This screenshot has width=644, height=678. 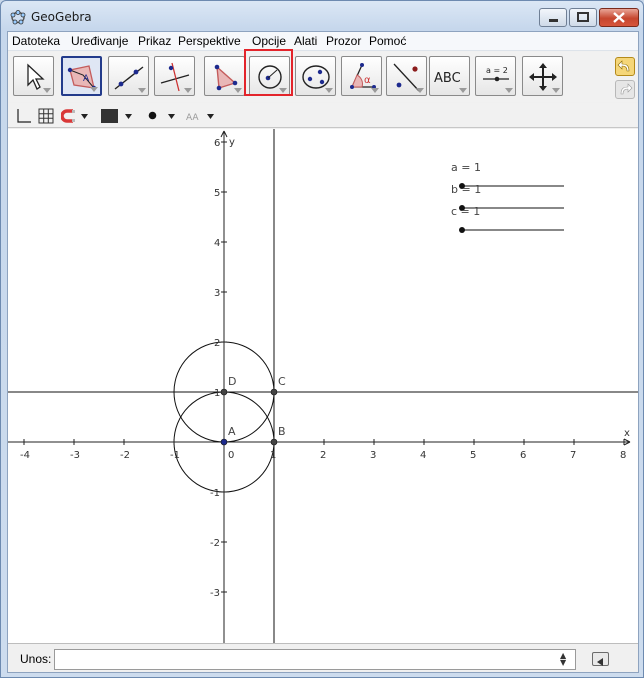 What do you see at coordinates (473, 455) in the screenshot?
I see `x-tick-label: 5` at bounding box center [473, 455].